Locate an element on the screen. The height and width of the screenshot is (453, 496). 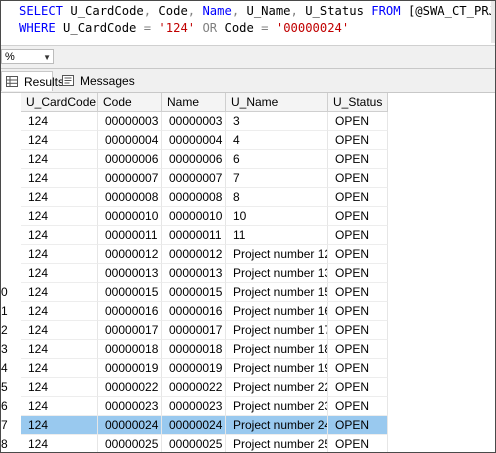
cell-u-name: Project number 16 is located at coordinates (277, 311).